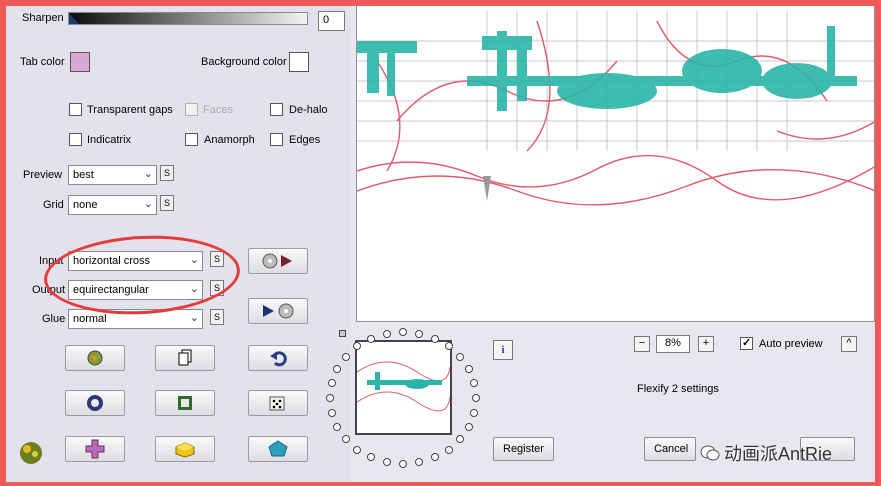 This screenshot has width=881, height=486. I want to click on sharpen-slider-thumb, so click(74, 18).